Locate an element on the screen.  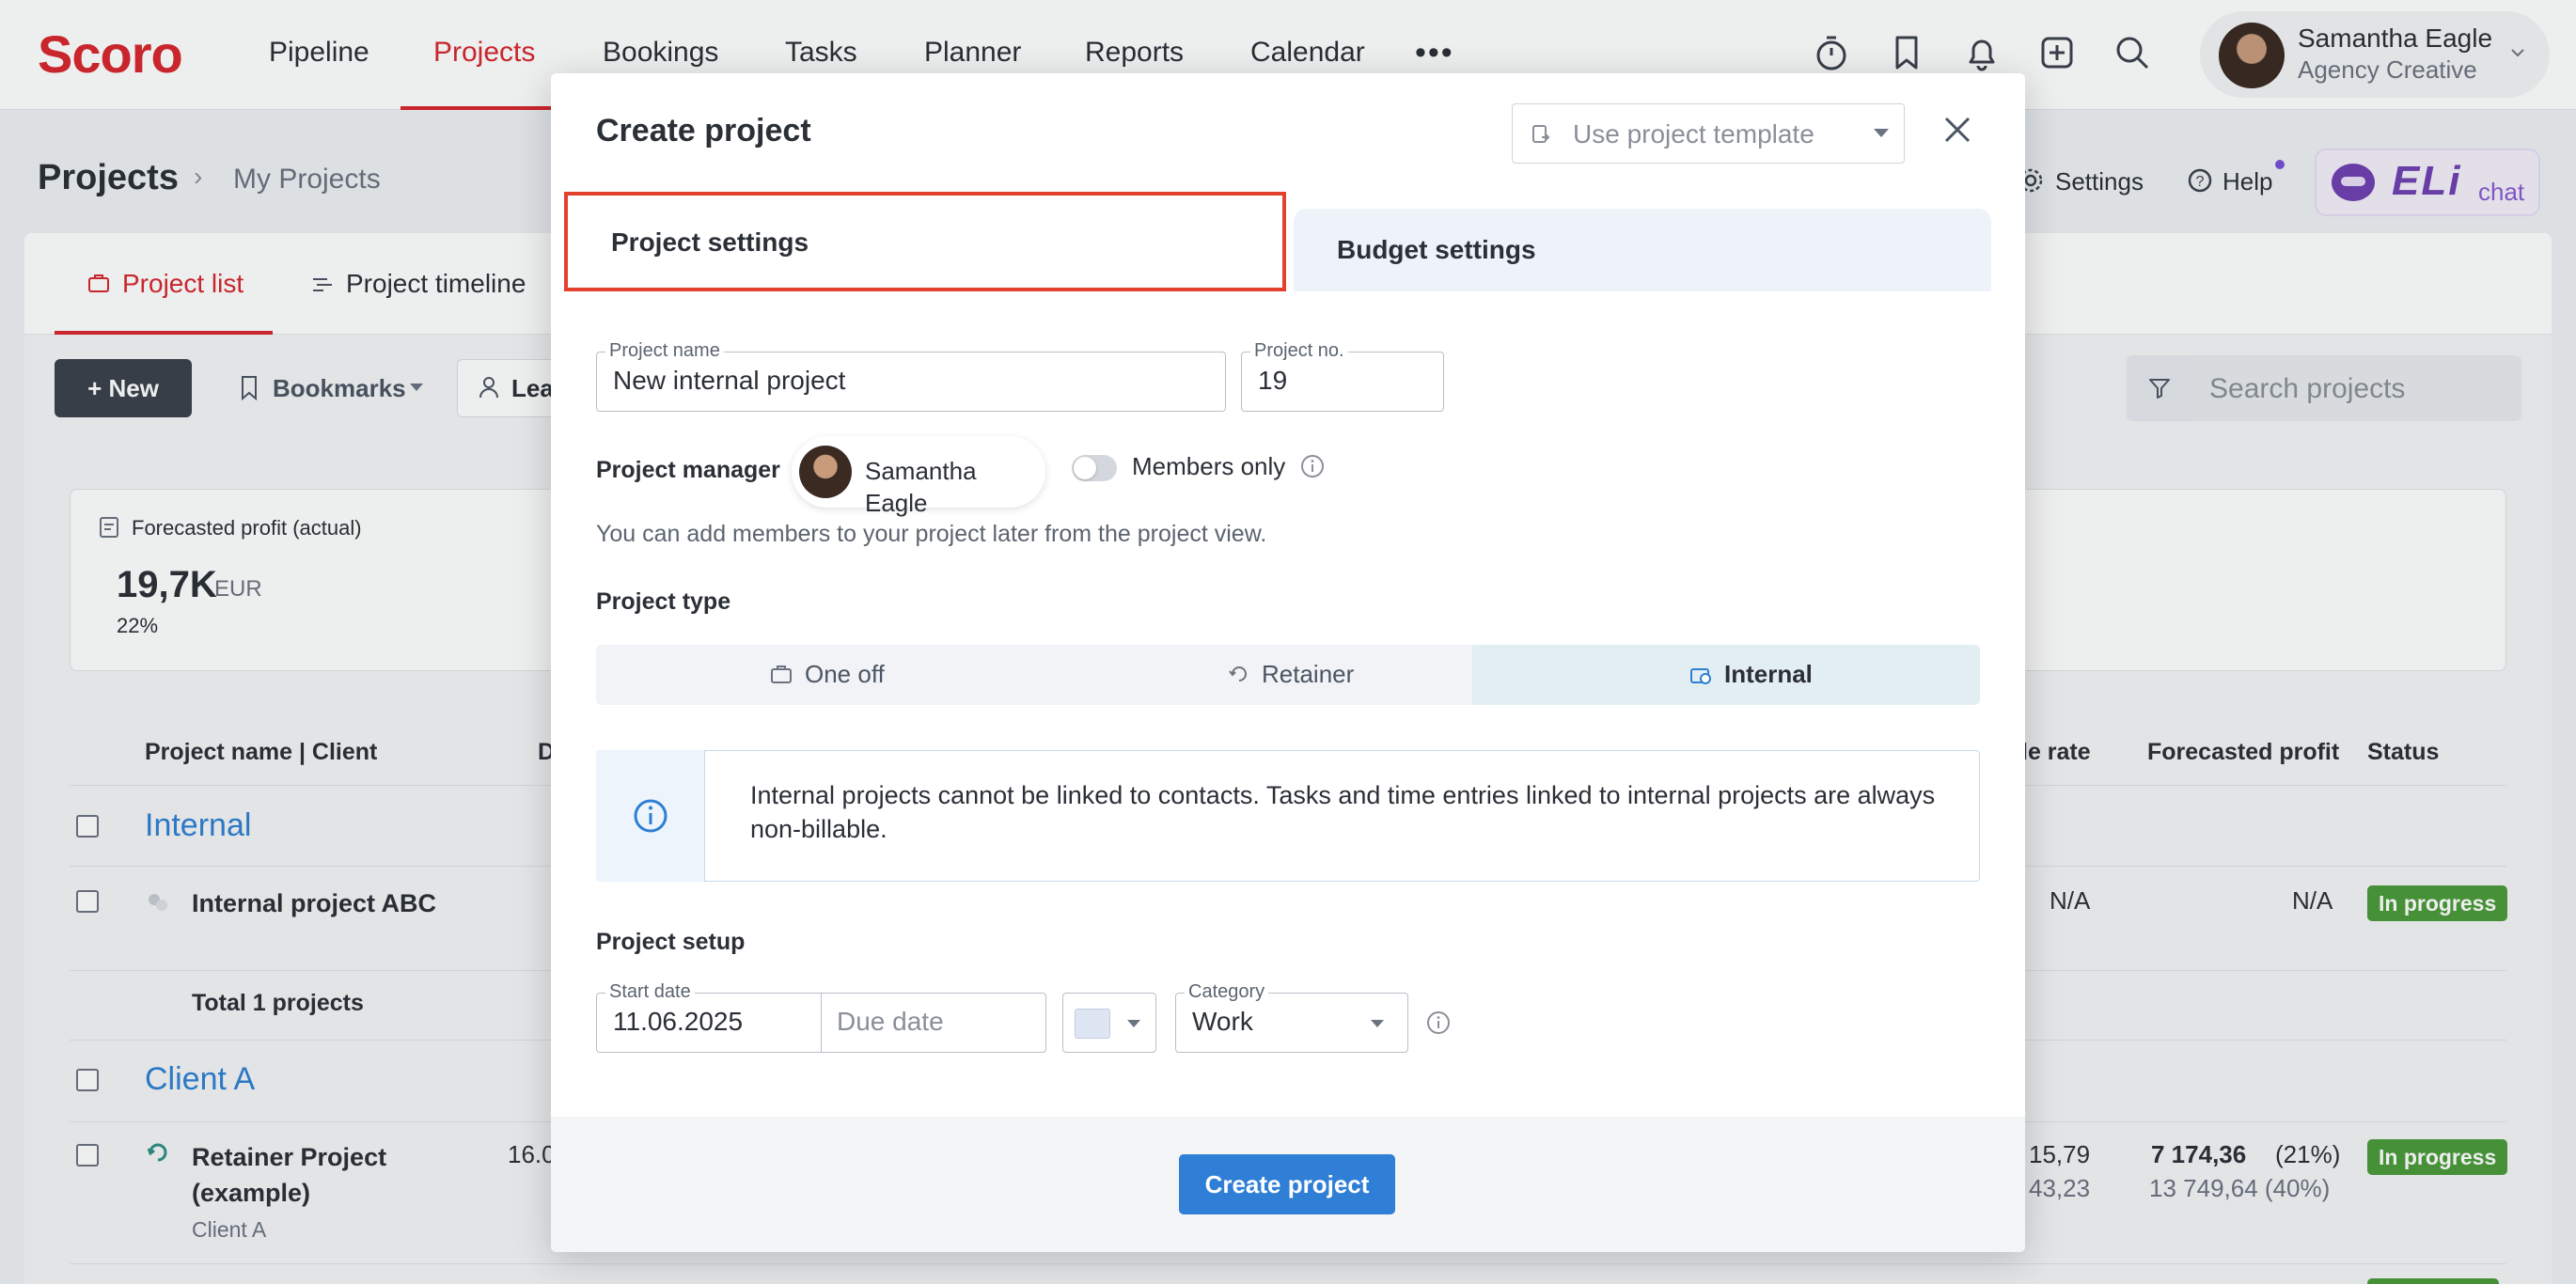
due-date-placeholder: Due date is located at coordinates (891, 1021).